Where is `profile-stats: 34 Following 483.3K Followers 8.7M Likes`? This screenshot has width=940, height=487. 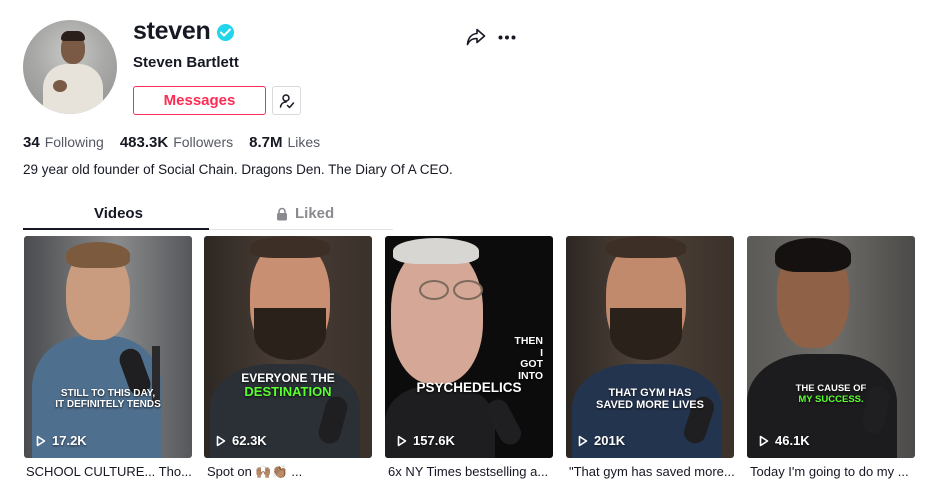 profile-stats: 34 Following 483.3K Followers 8.7M Likes is located at coordinates (179, 142).